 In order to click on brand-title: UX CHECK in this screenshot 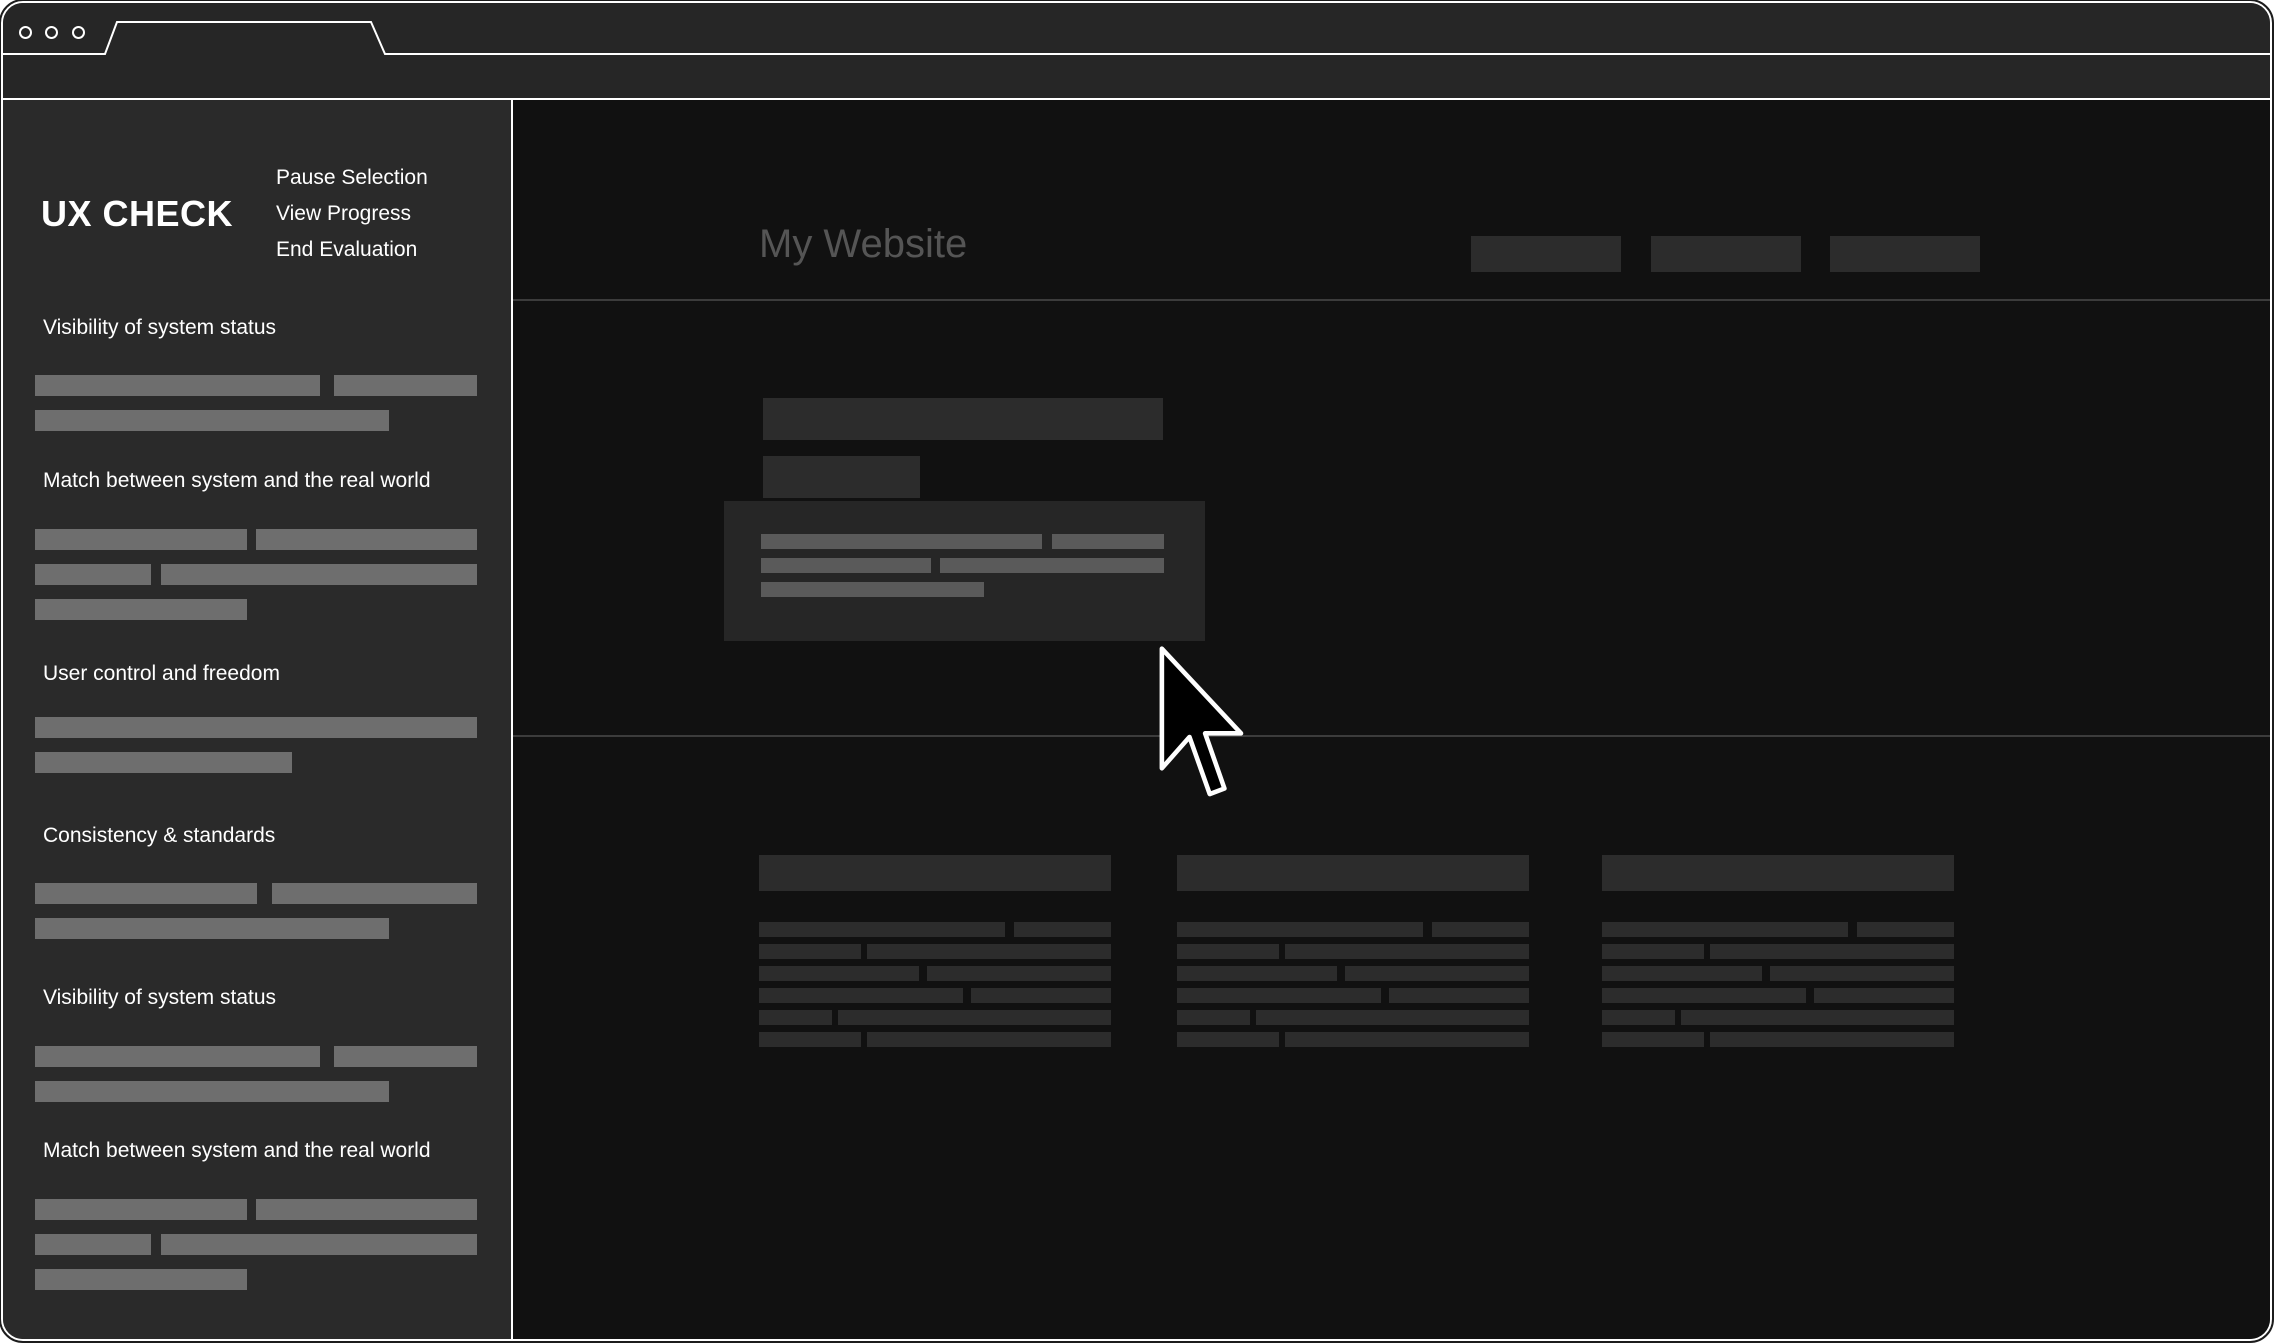, I will do `click(137, 213)`.